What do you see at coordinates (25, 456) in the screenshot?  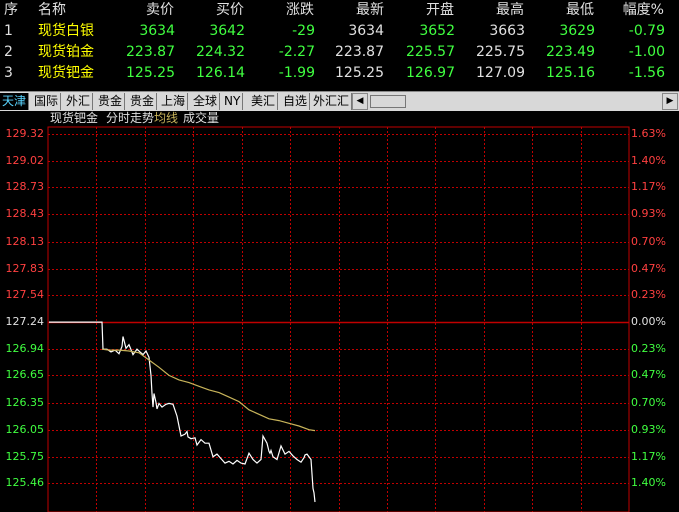 I see `y-tick-label: 125.75` at bounding box center [25, 456].